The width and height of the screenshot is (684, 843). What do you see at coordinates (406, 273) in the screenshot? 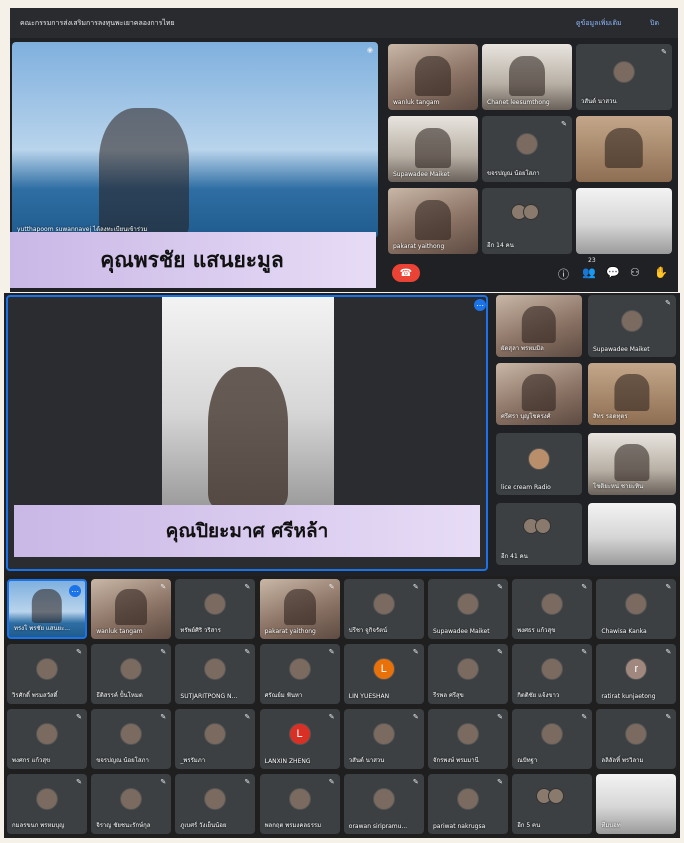
I see `hangup-button: ☎` at bounding box center [406, 273].